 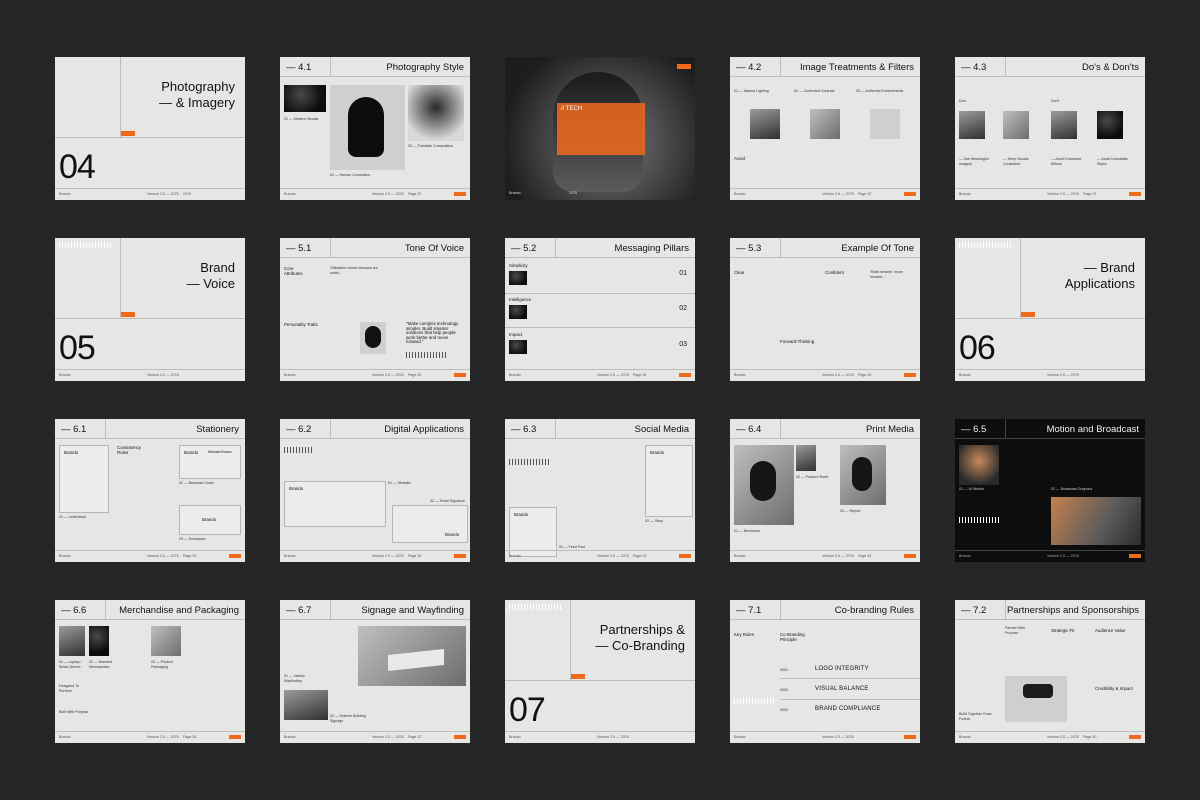 What do you see at coordinates (196, 483) in the screenshot?
I see `c2: 02 — Business Cards` at bounding box center [196, 483].